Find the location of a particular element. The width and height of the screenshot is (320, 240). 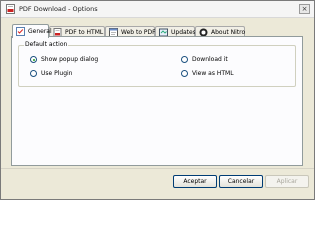

tab-general: General is located at coordinates (32, 31).